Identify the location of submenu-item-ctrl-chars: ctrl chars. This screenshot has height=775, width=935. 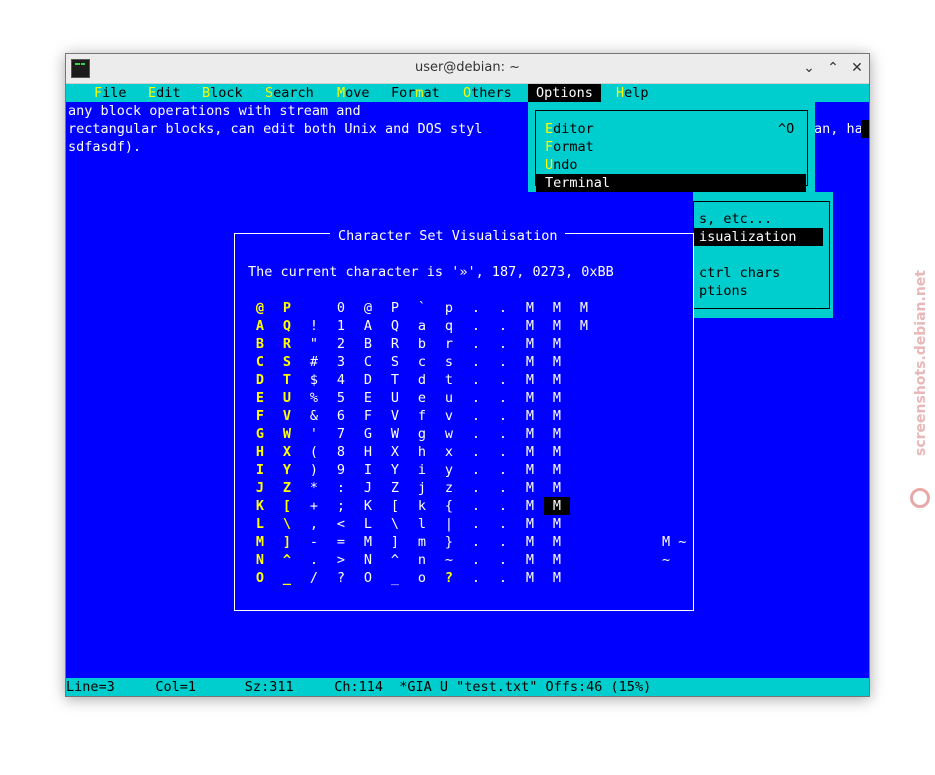
(739, 273).